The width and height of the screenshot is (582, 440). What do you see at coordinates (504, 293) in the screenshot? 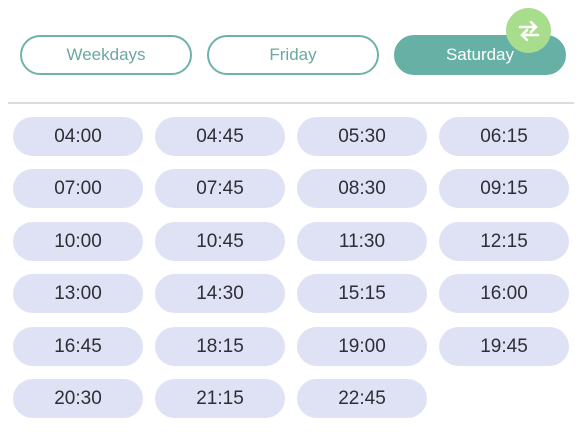
I see `time-slot: 16:00` at bounding box center [504, 293].